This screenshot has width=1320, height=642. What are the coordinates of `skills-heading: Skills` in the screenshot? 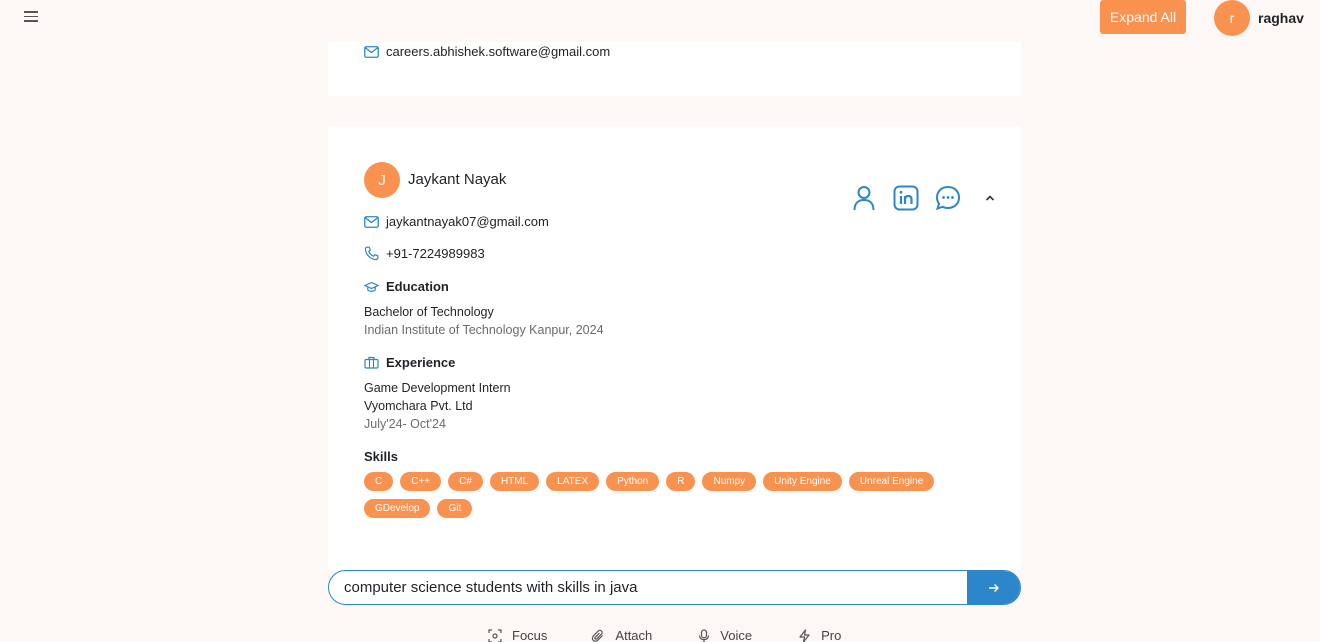 It's located at (381, 456).